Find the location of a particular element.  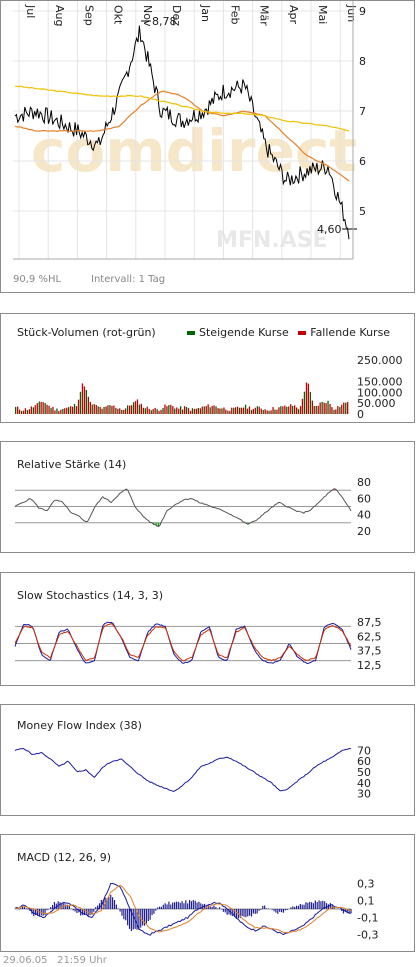

rsi-chart: 80 60 40 20 is located at coordinates (192, 507).